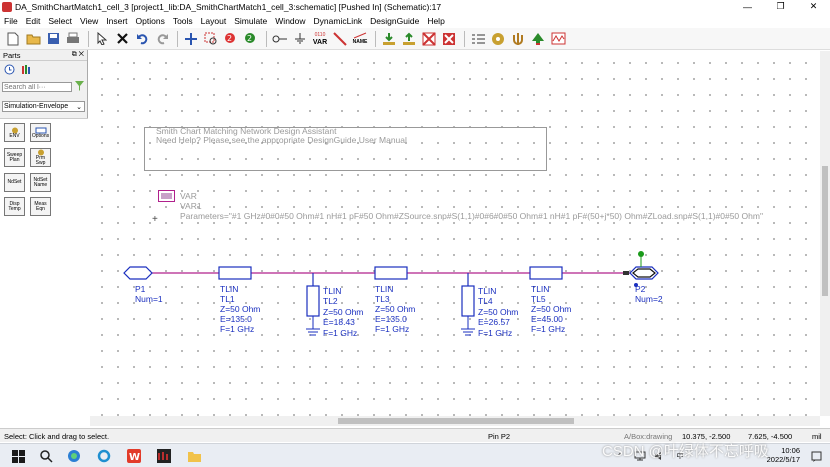  What do you see at coordinates (191, 39) in the screenshot?
I see `move-icon` at bounding box center [191, 39].